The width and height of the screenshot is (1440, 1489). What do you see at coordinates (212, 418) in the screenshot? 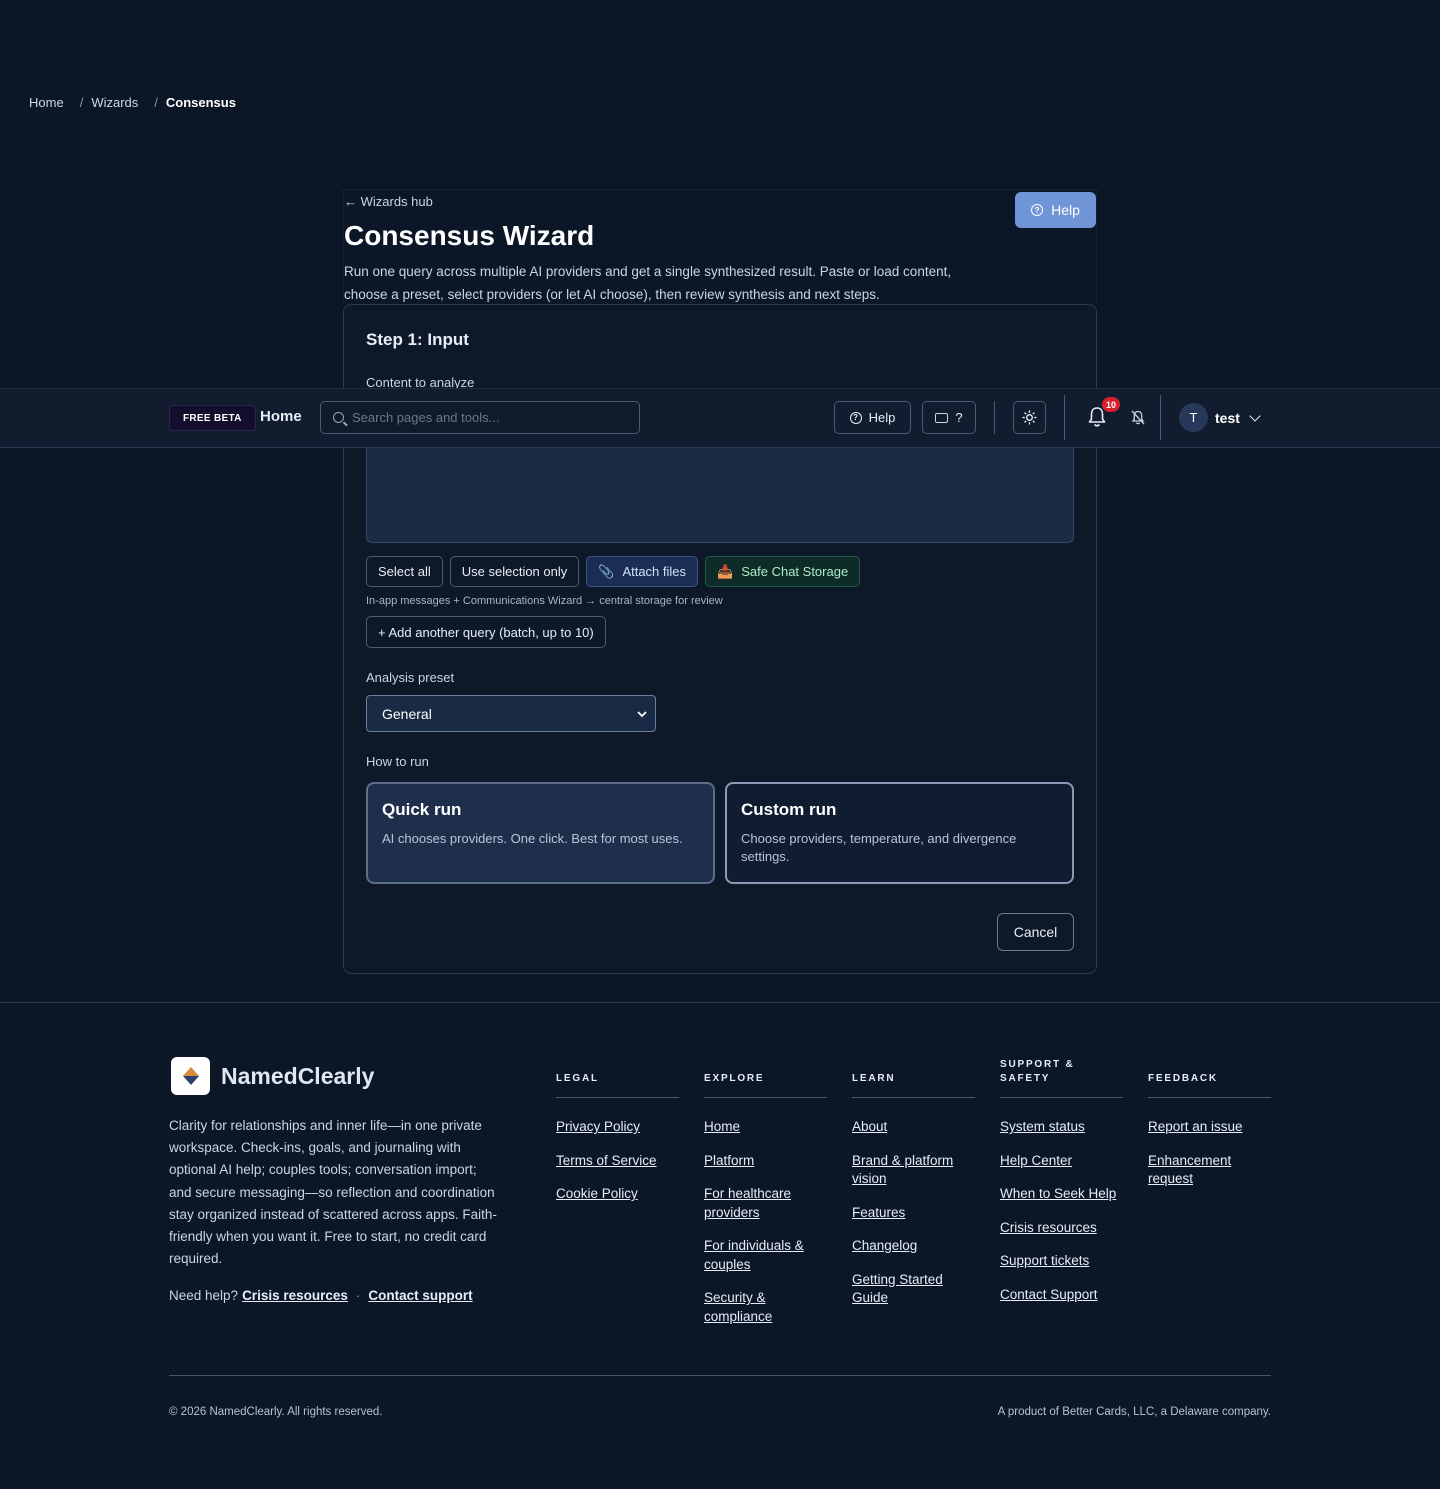
I see `free-beta-badge: FREE BETA` at bounding box center [212, 418].